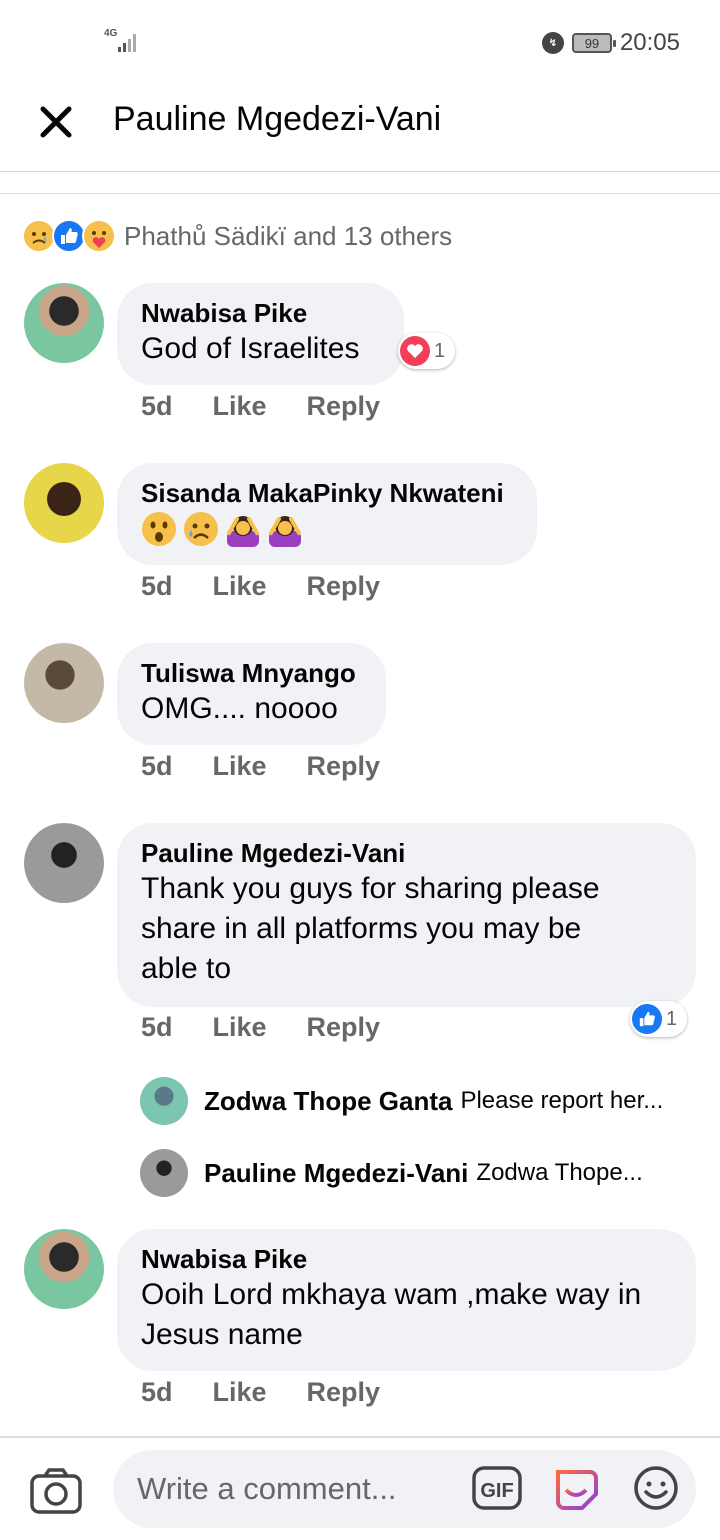  I want to click on comment-bubble: Tuliswa Mnyango OMG.... noooo, so click(251, 694).